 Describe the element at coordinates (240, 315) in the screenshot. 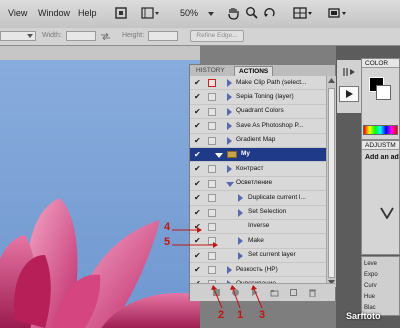

I see `annotation-1: 1` at that location.